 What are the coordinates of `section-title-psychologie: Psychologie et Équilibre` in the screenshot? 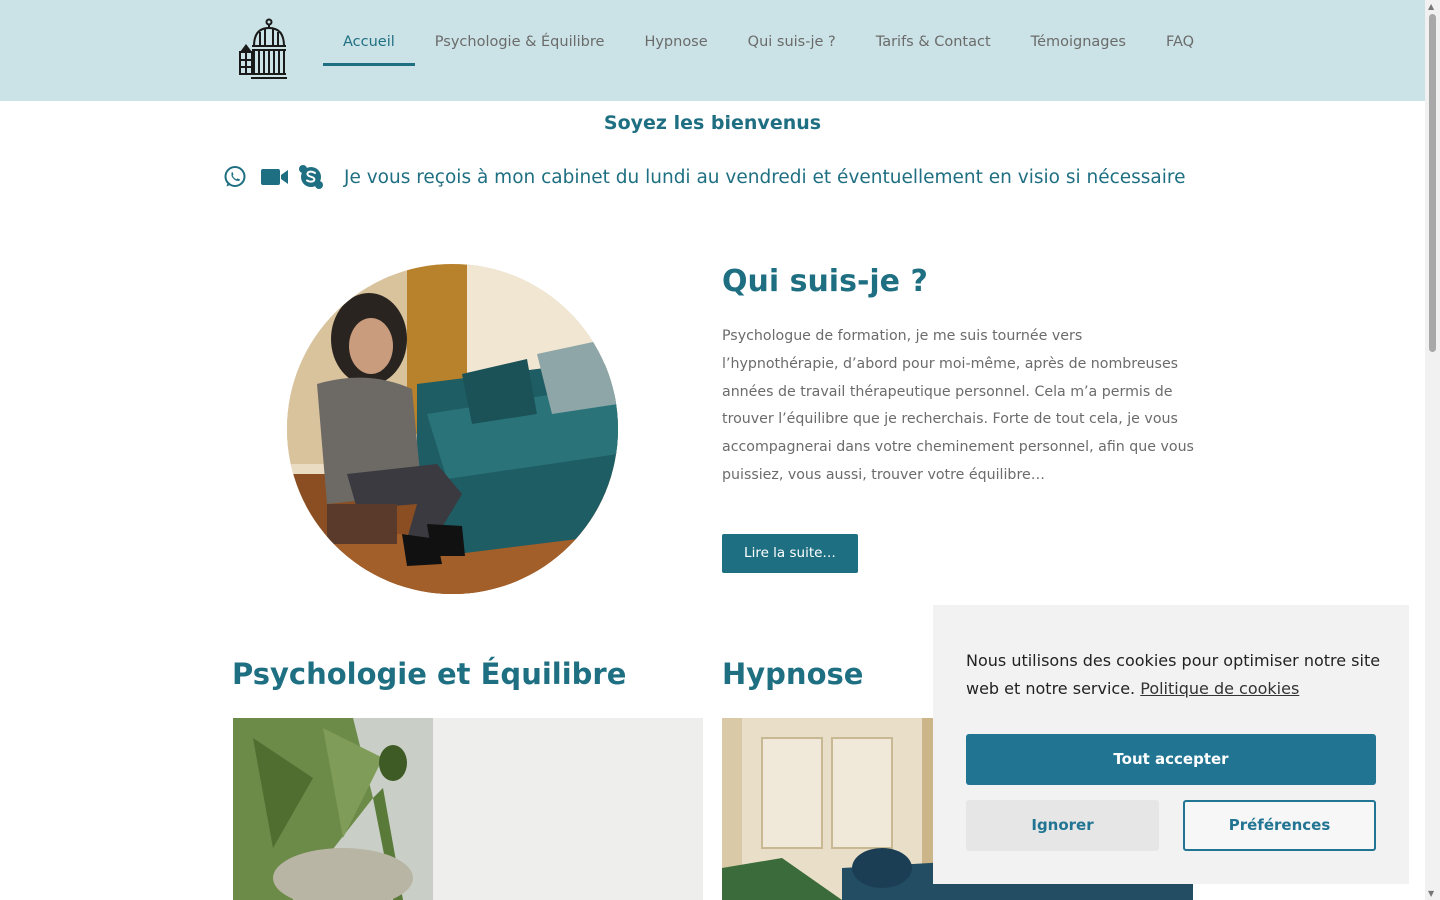 It's located at (429, 674).